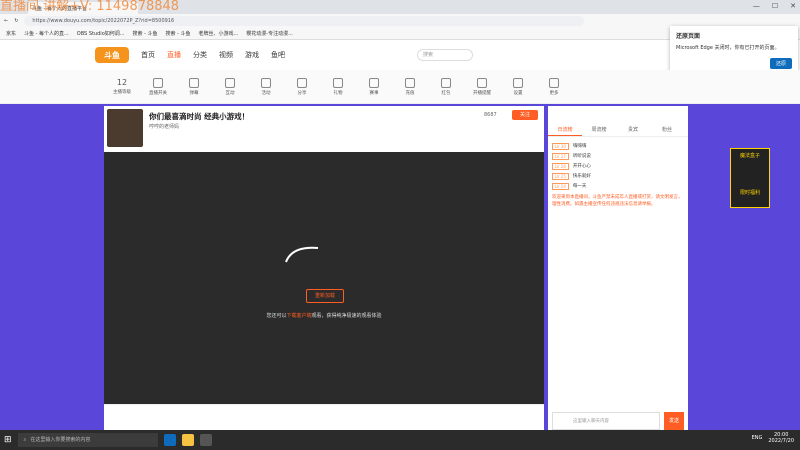 The width and height of the screenshot is (800, 450). What do you see at coordinates (252, 55) in the screenshot?
I see `nav-game: 游戏` at bounding box center [252, 55].